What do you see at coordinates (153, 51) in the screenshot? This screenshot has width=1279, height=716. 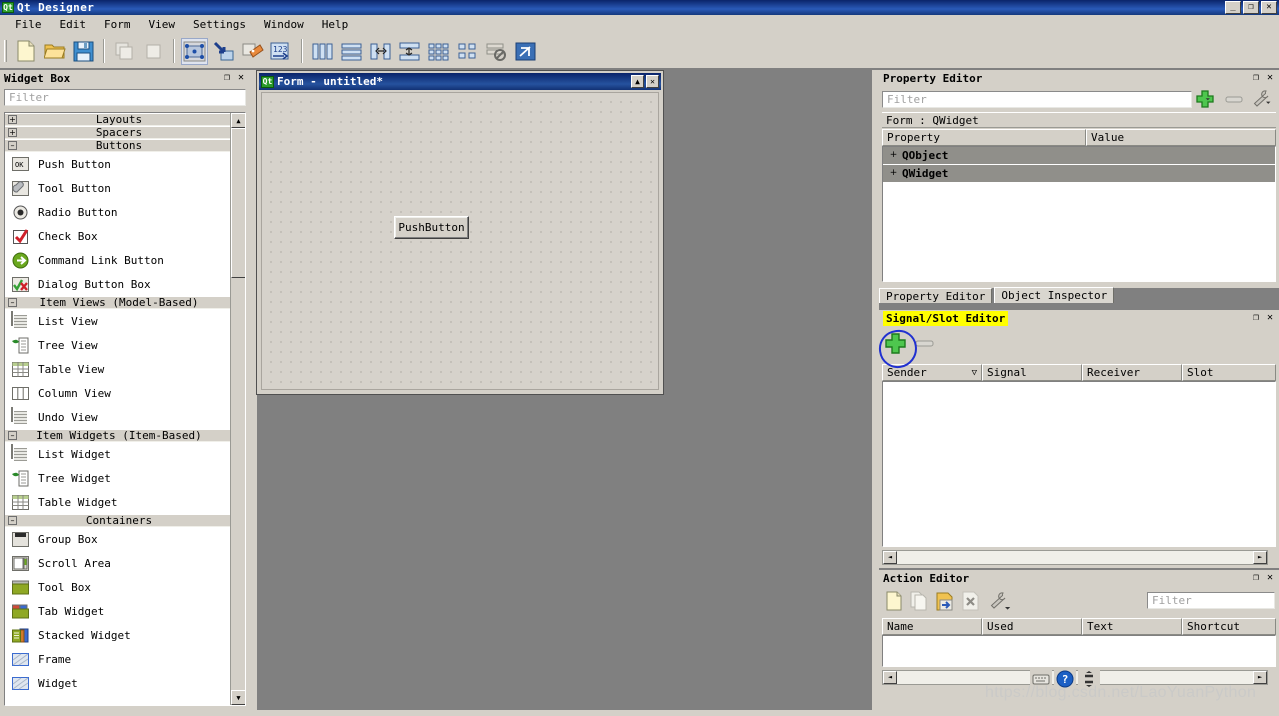 I see `redo-icon` at bounding box center [153, 51].